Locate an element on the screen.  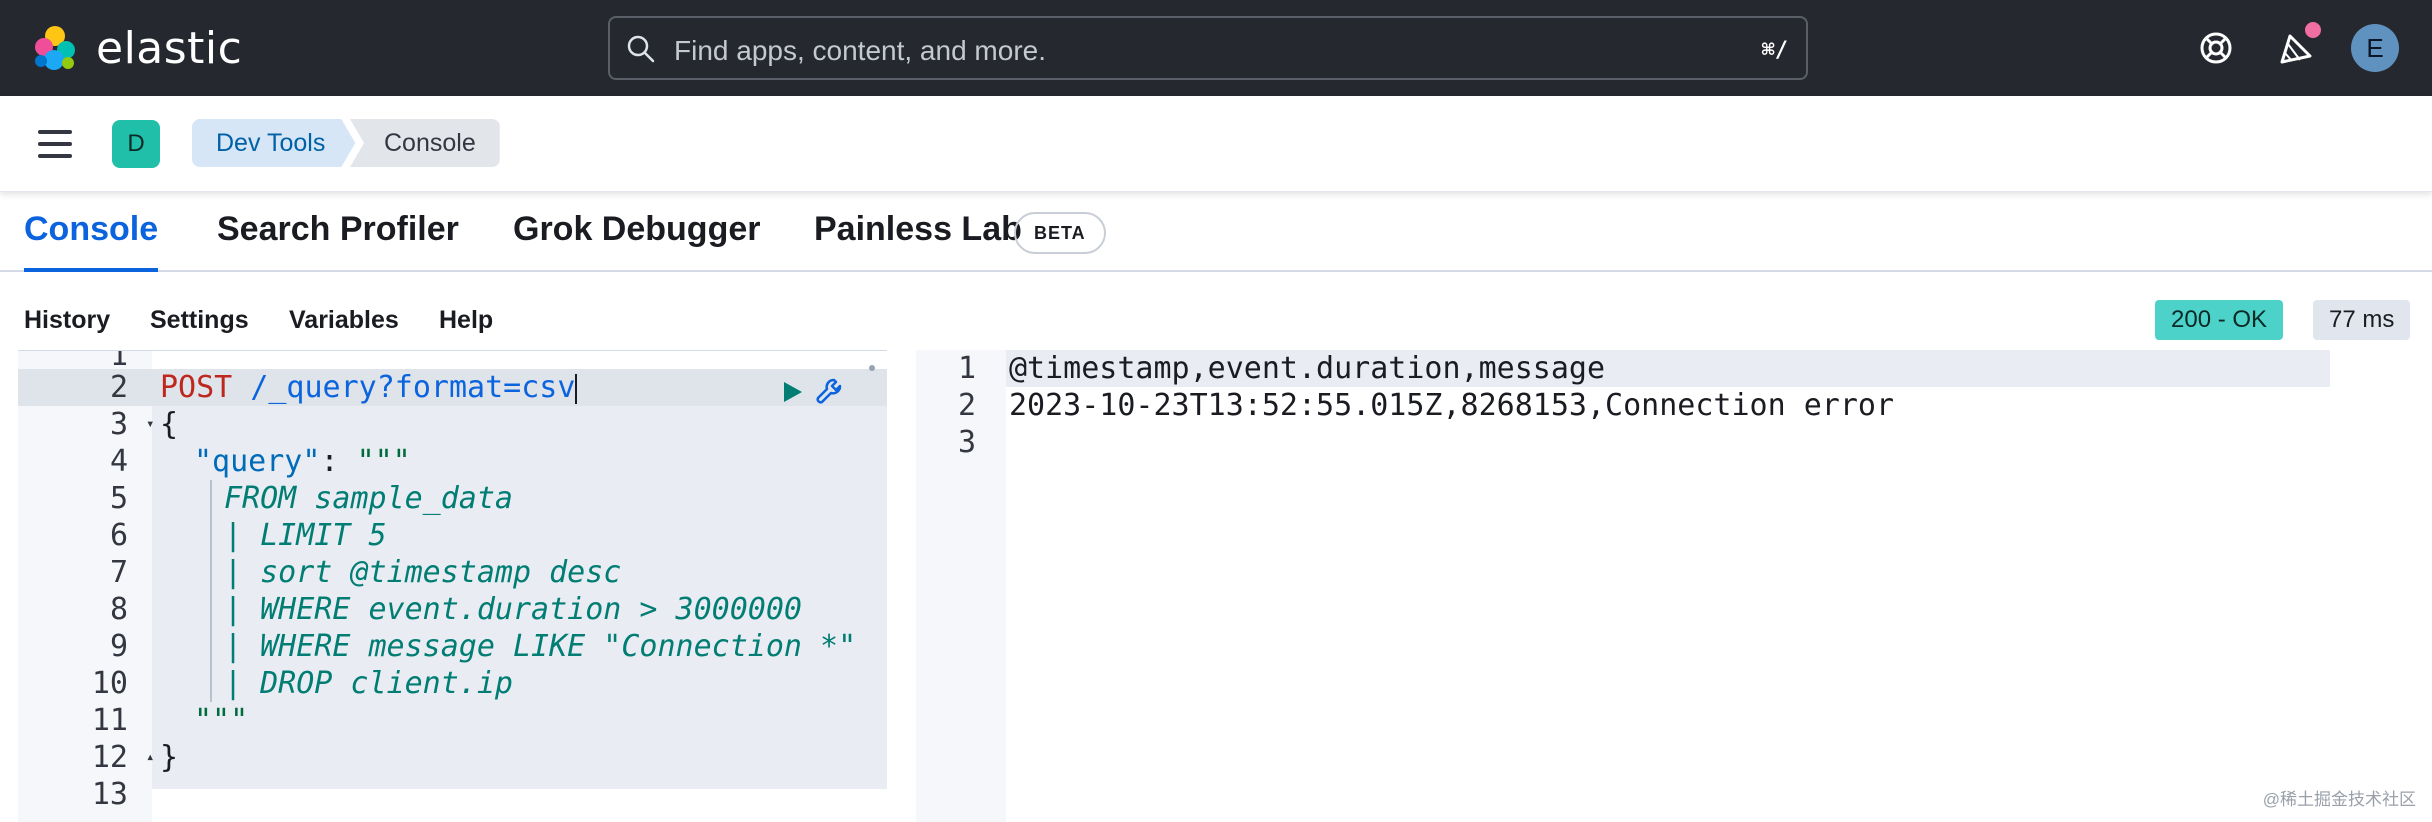
help-icon is located at coordinates (2216, 48).